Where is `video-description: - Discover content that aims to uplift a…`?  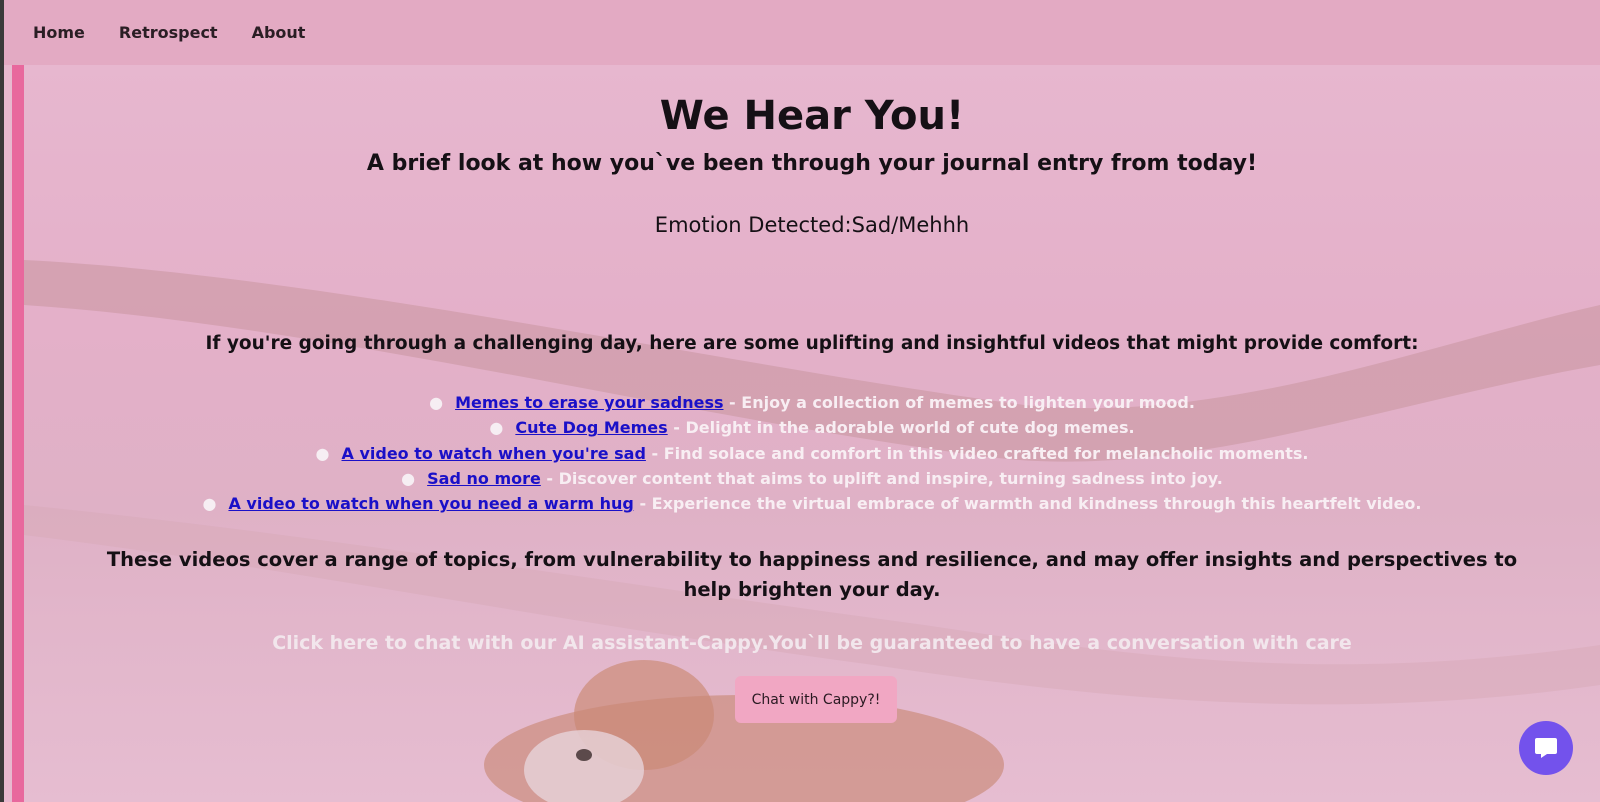
video-description: - Discover content that aims to uplift a… is located at coordinates (881, 478).